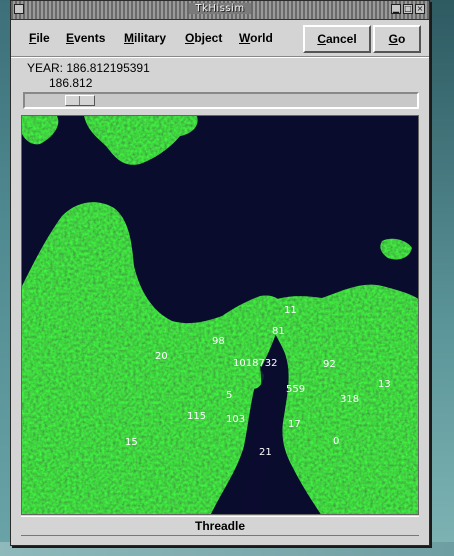 The width and height of the screenshot is (454, 556). What do you see at coordinates (256, 38) in the screenshot?
I see `menu-world: World` at bounding box center [256, 38].